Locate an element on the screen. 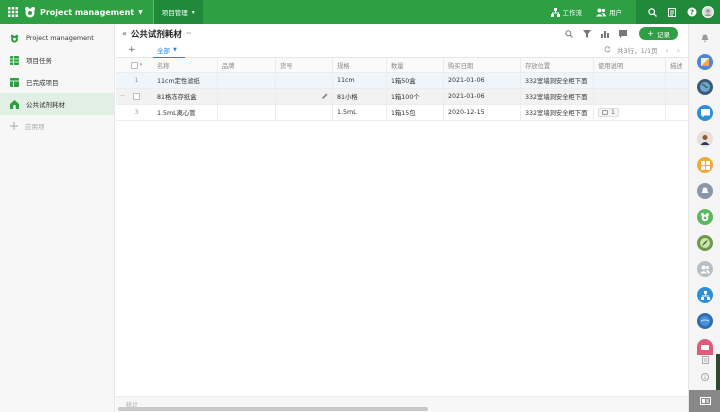 The width and height of the screenshot is (720, 412). chevron-down-icon: ▼ is located at coordinates (140, 12).